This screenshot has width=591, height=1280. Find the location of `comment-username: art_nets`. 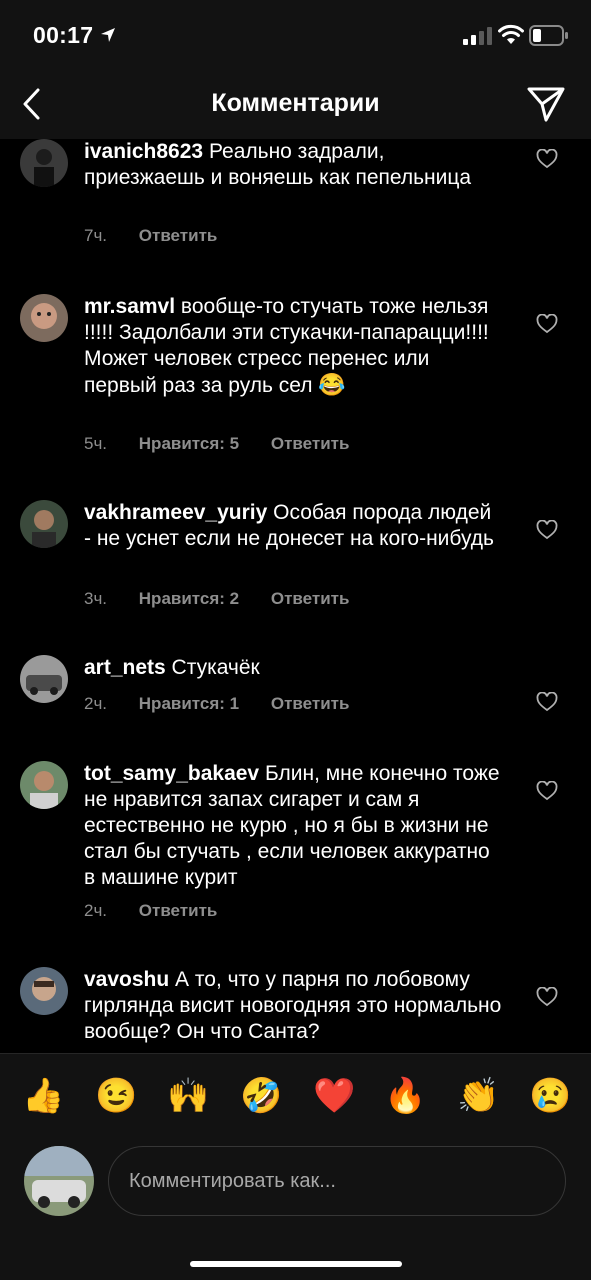

comment-username: art_nets is located at coordinates (125, 667).